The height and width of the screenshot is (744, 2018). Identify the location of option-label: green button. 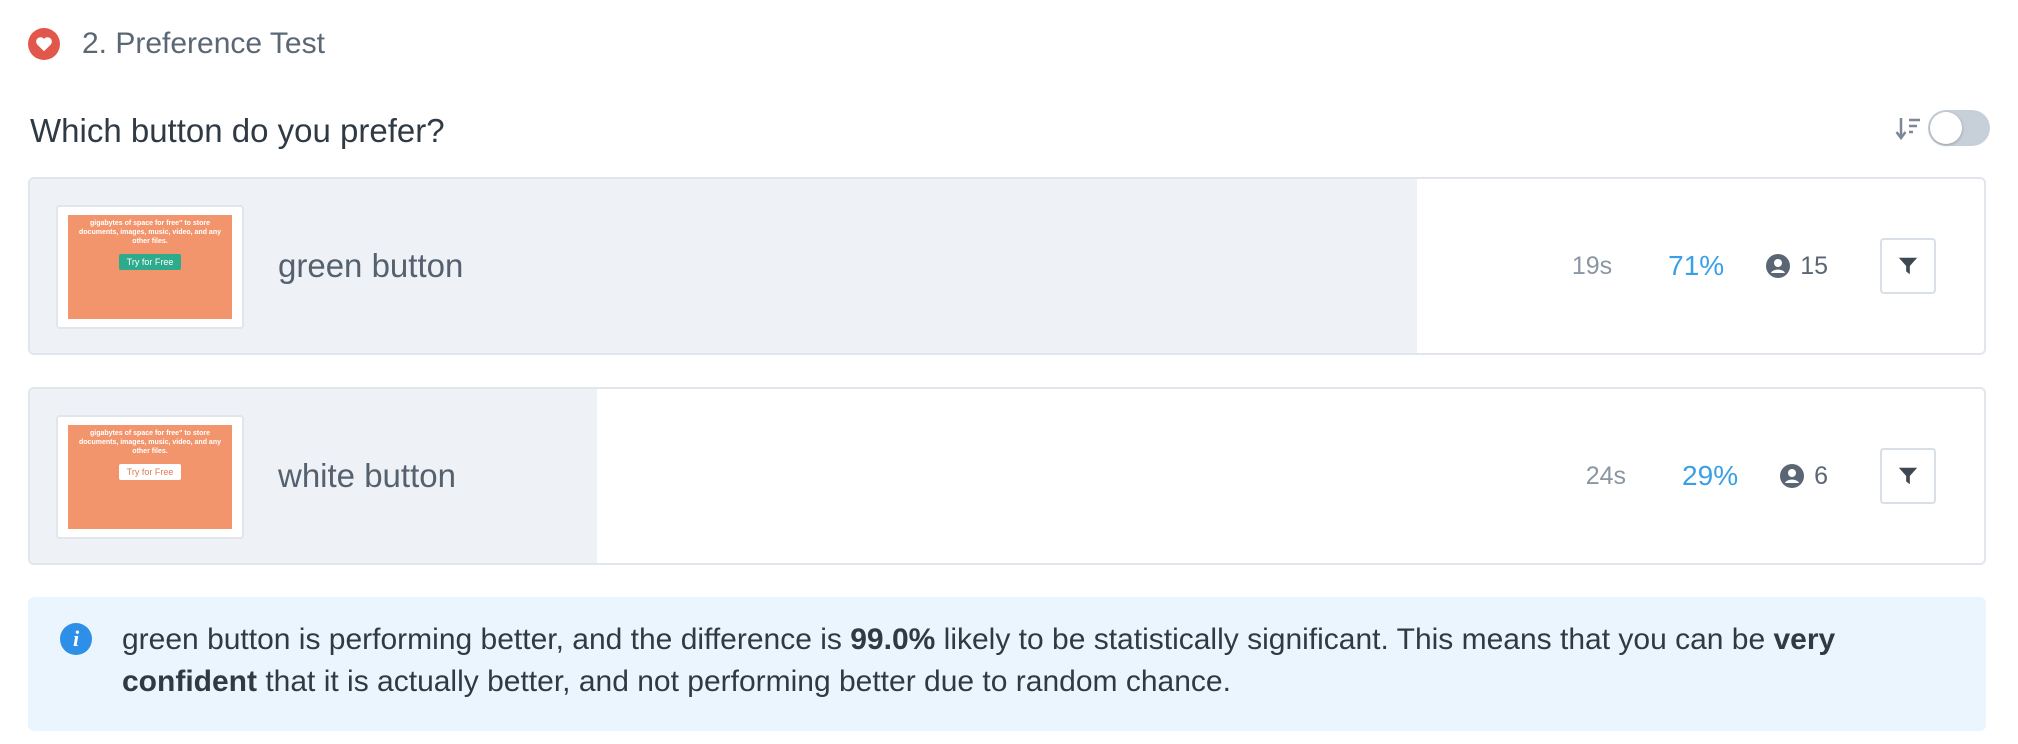
(371, 265).